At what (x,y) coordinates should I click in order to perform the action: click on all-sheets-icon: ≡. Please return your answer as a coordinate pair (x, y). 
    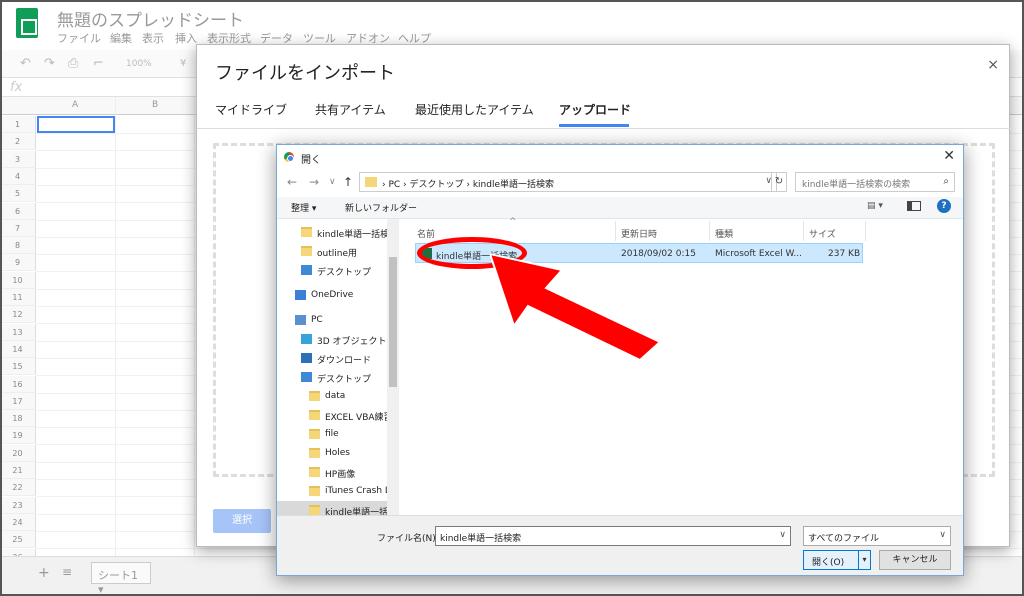
    Looking at the image, I should click on (67, 572).